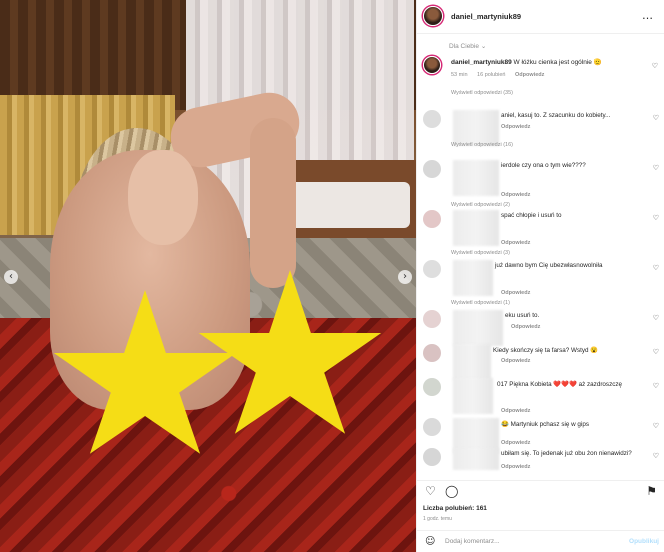  What do you see at coordinates (464, 46) in the screenshot?
I see `sort-label: Dla Ciebie` at bounding box center [464, 46].